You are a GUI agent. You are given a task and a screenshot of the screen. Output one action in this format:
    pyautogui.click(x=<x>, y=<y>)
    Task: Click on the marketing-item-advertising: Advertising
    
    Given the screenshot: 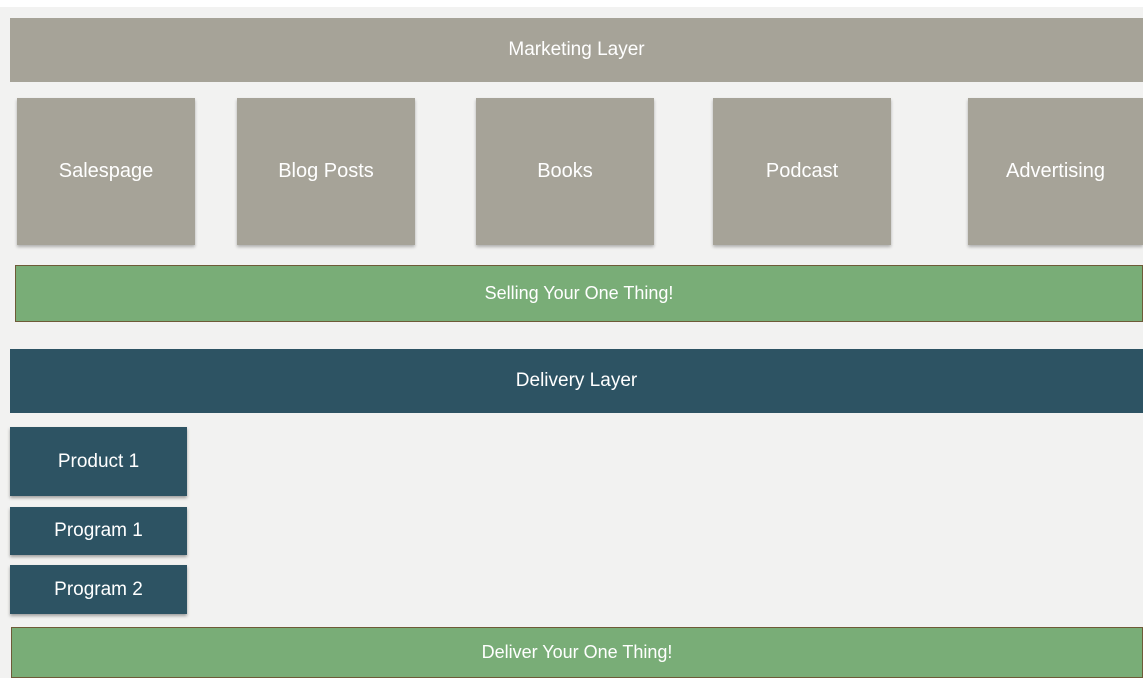 What is the action you would take?
    pyautogui.click(x=1055, y=171)
    